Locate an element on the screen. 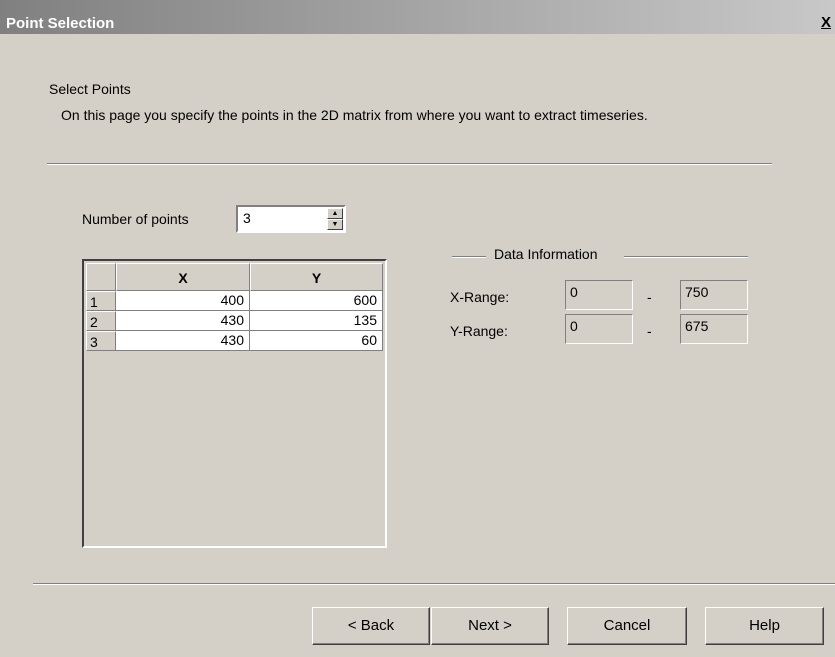  row-header: 2 is located at coordinates (101, 321).